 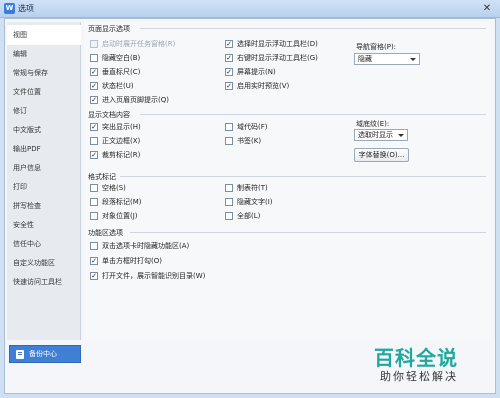 I want to click on option-label: 选择时显示浮动工具栏(D), so click(x=277, y=44).